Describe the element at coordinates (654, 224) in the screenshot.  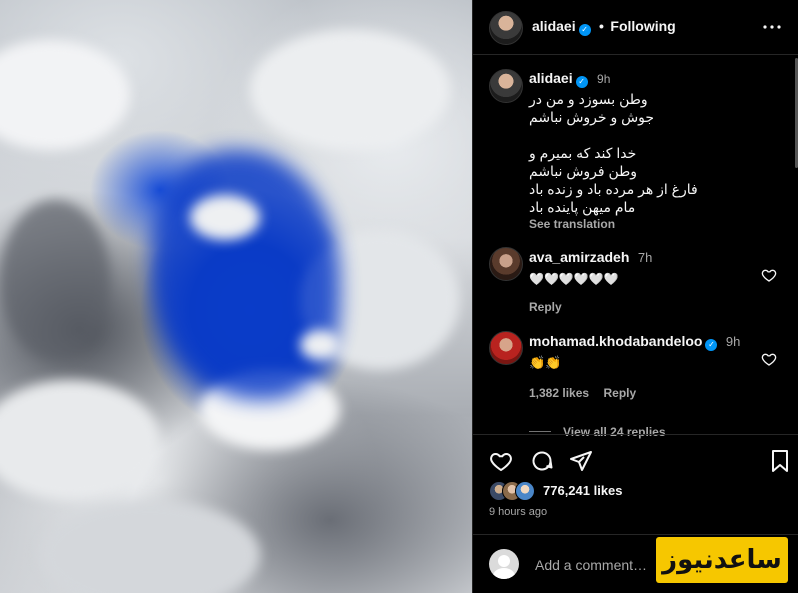
I see `see-translation-link: See translation` at that location.